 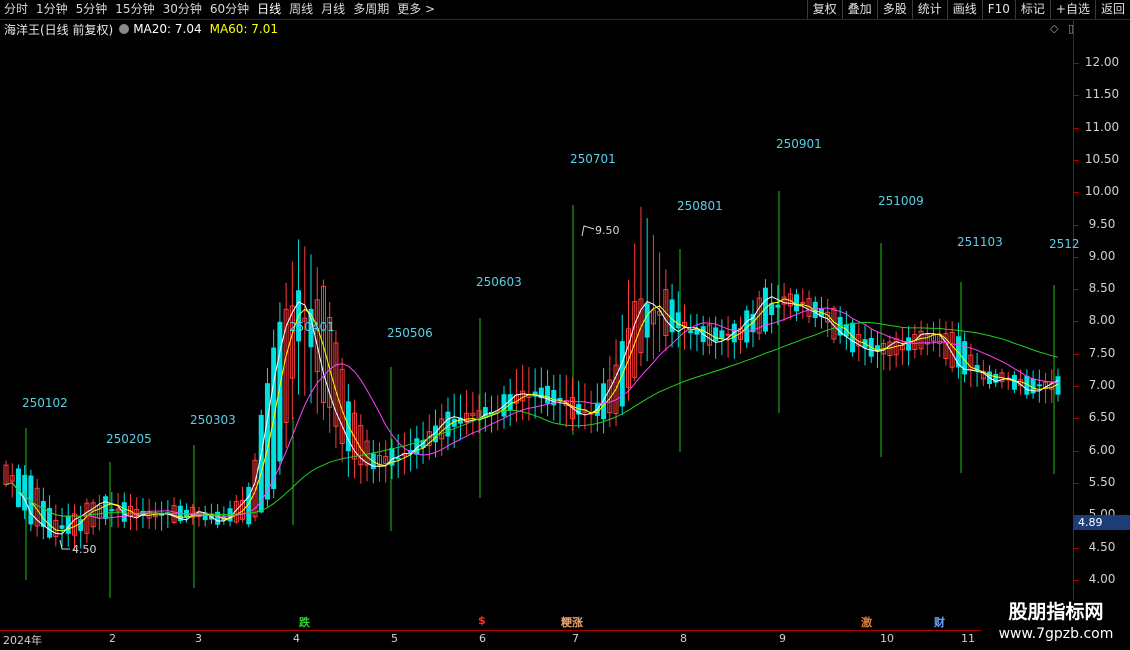 I want to click on event-marker: 跌, so click(x=304, y=622).